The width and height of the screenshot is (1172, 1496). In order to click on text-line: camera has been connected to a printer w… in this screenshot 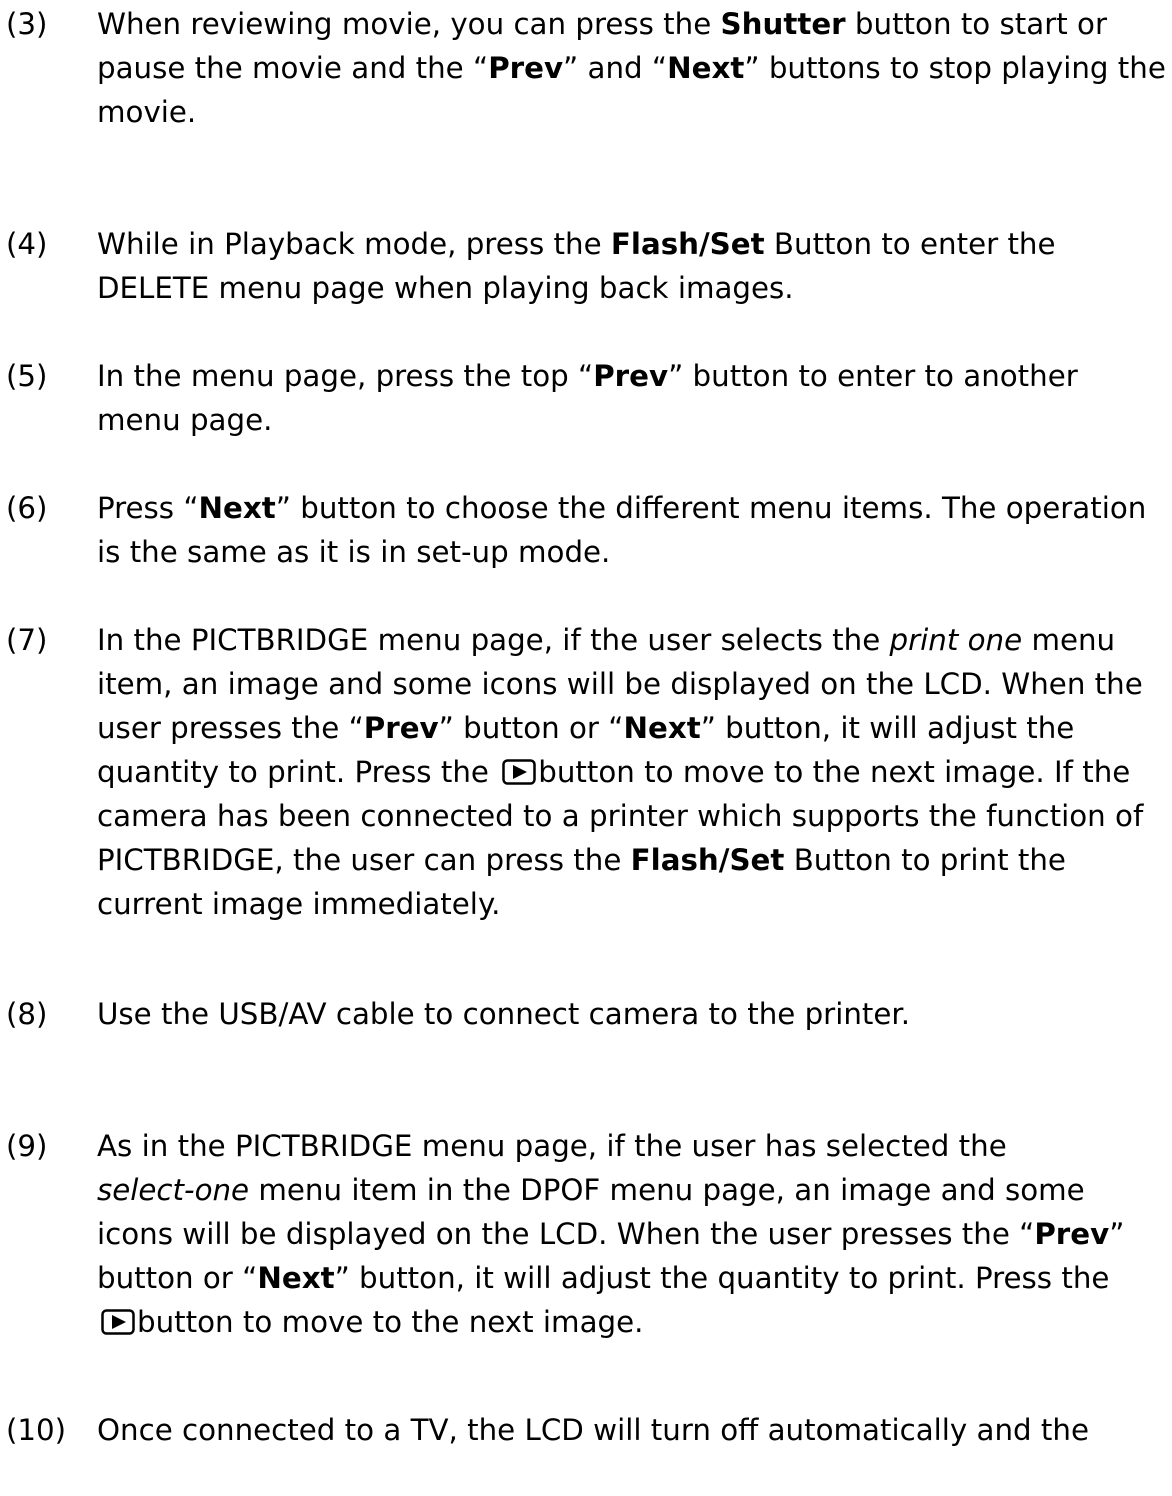, I will do `click(633, 816)`.